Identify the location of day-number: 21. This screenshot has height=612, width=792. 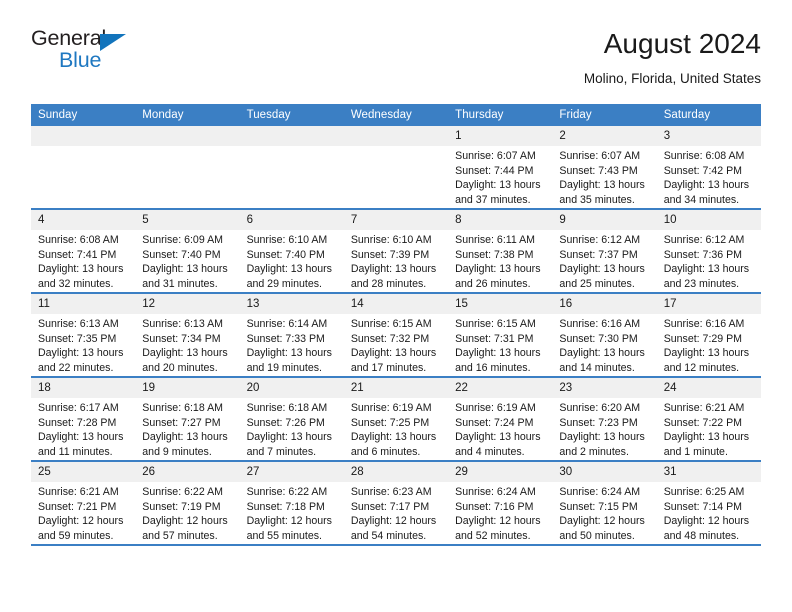
(396, 388).